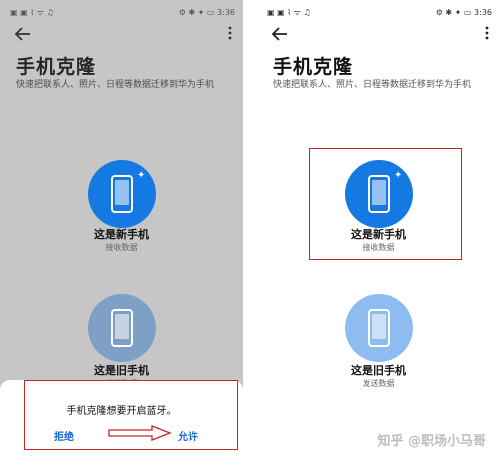  I want to click on right-arrow-annotation, so click(140, 433).